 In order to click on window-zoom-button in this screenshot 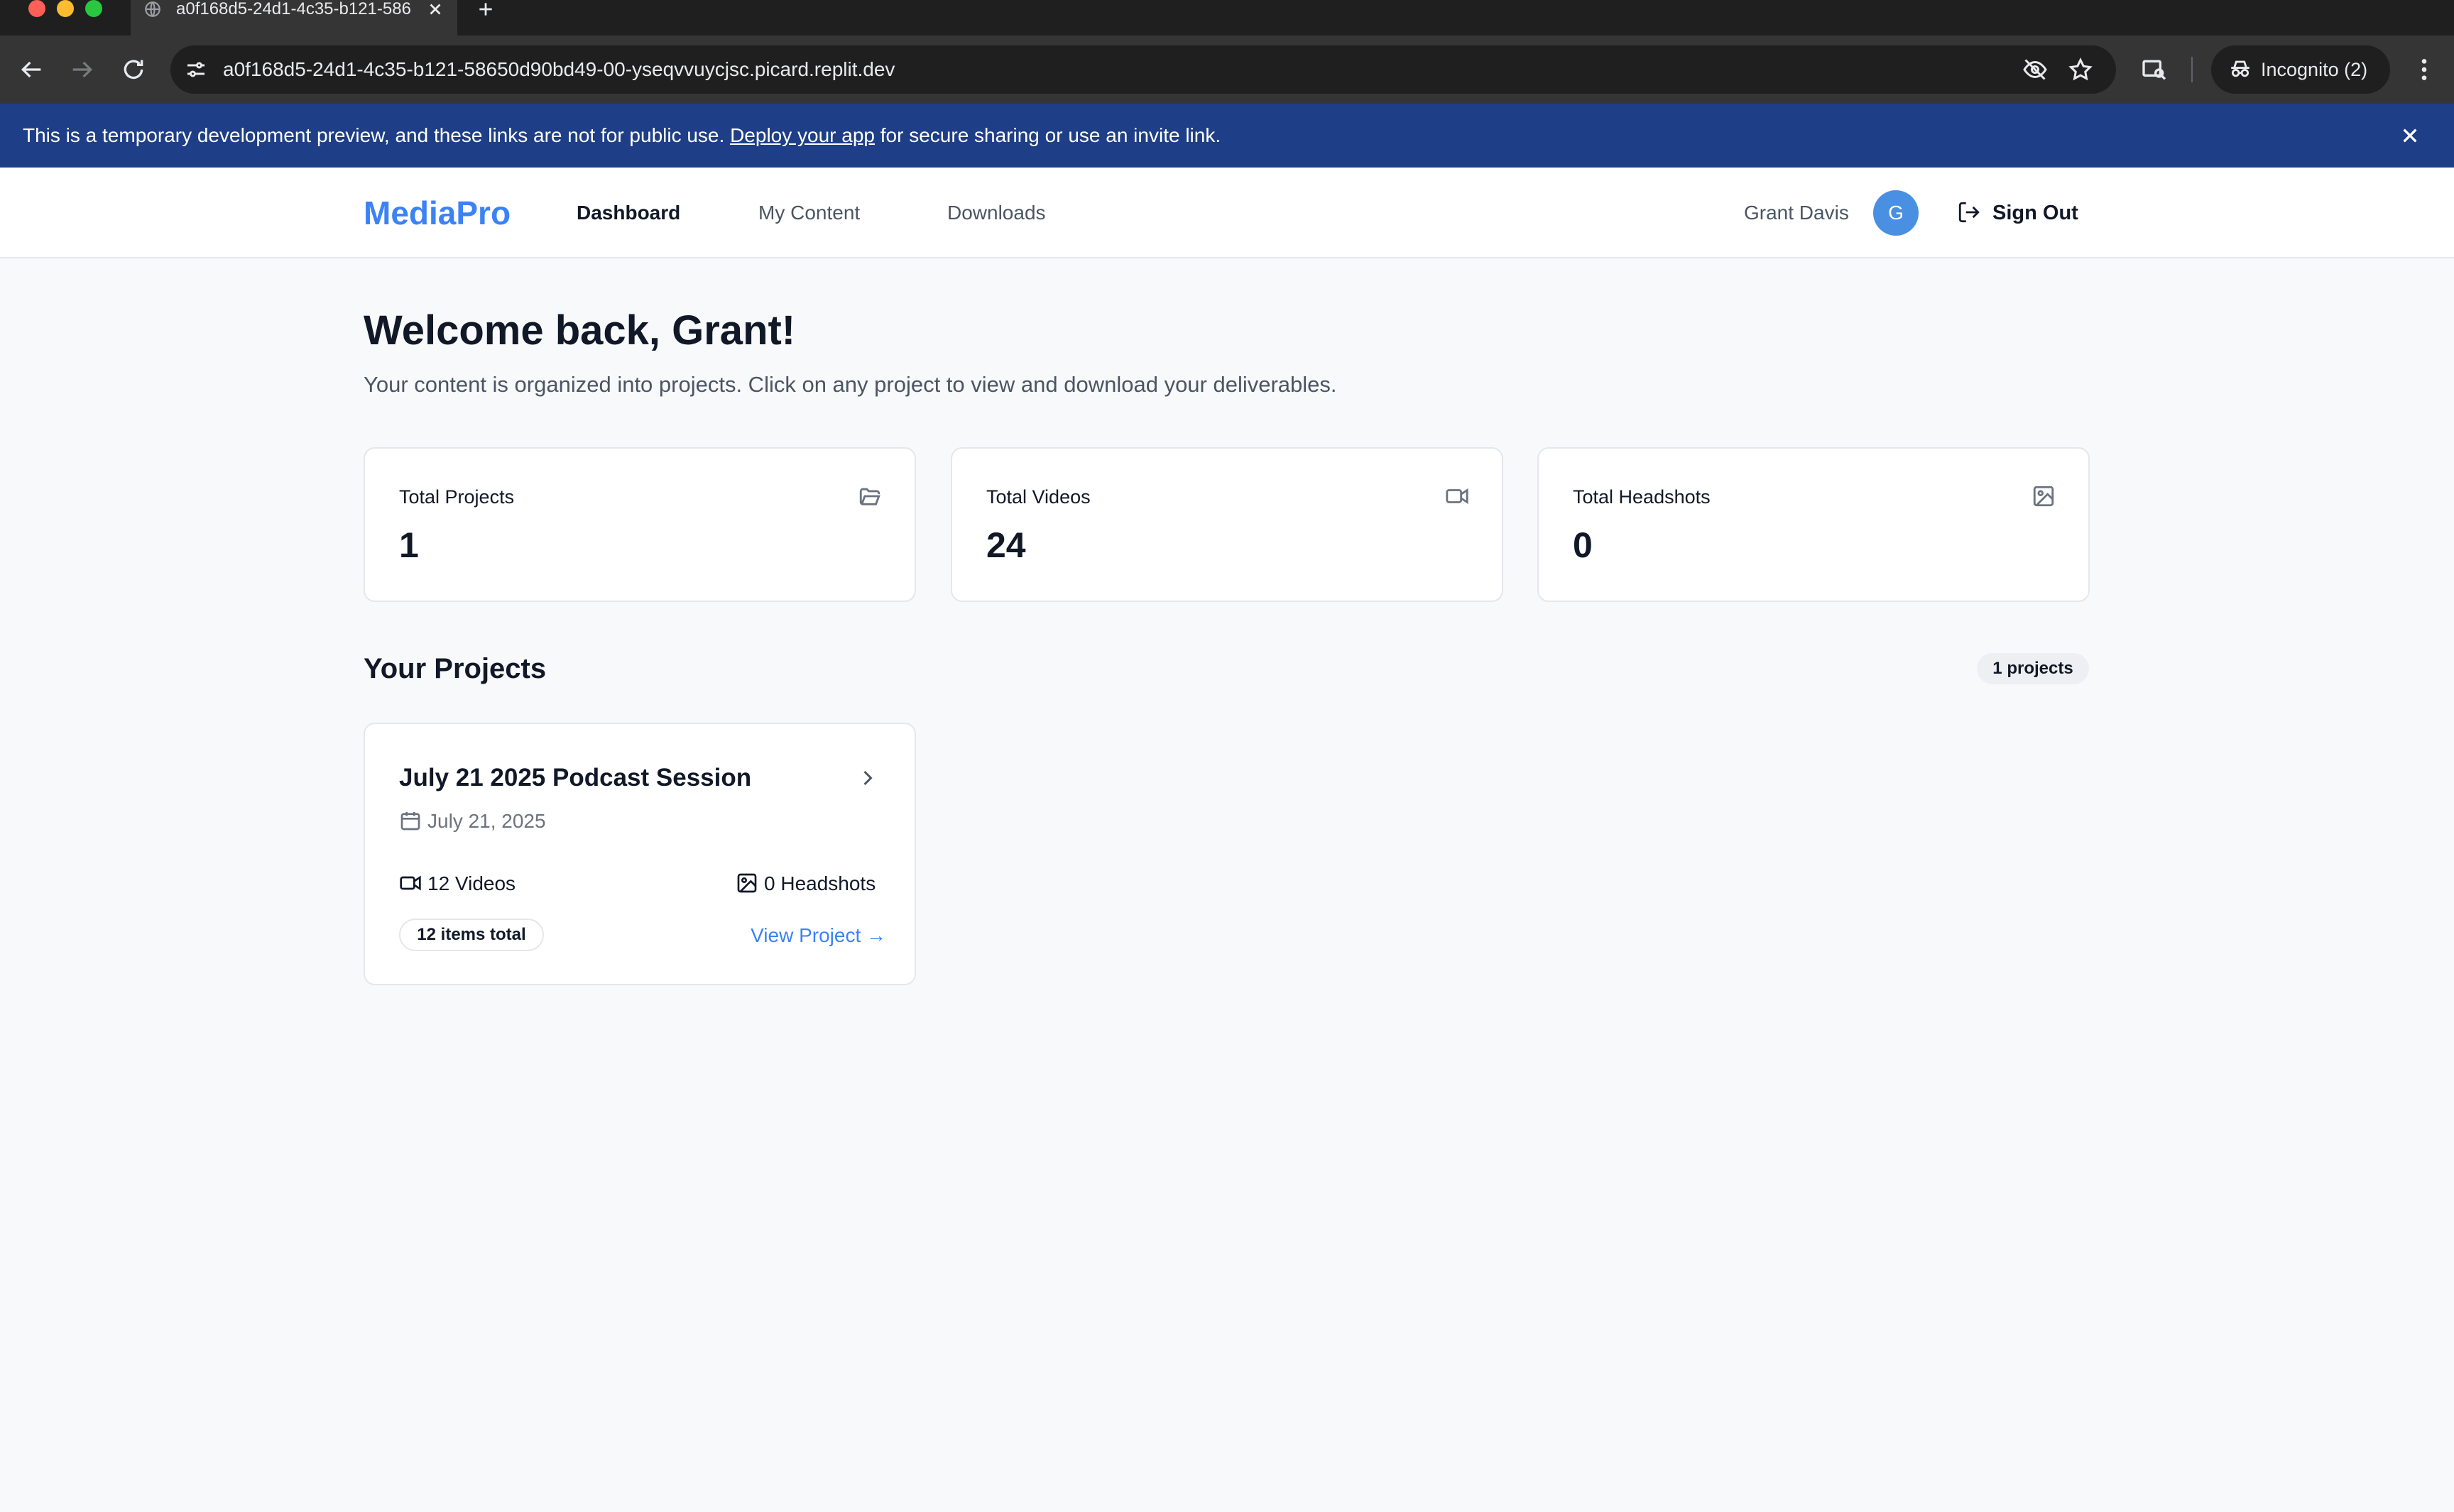, I will do `click(93, 9)`.